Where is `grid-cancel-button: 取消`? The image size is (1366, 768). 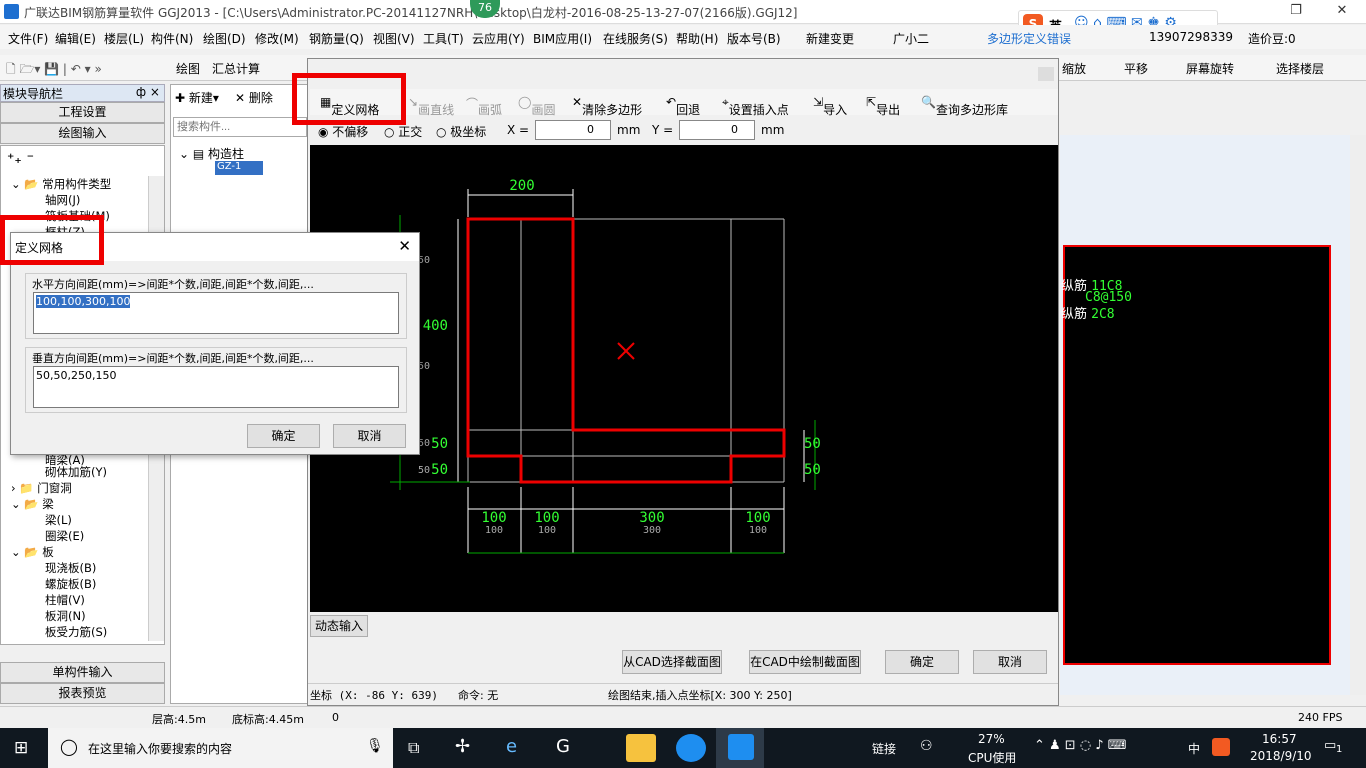
grid-cancel-button: 取消 is located at coordinates (369, 436).